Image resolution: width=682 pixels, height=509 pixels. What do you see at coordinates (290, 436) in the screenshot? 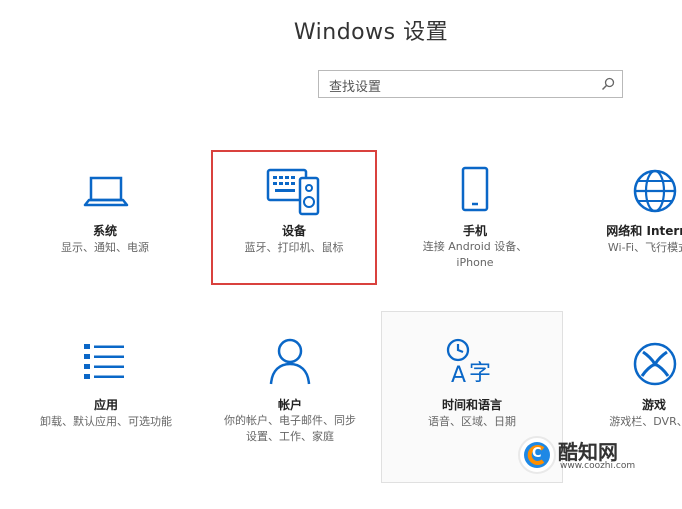
I see `tile-accounts-desc-line2: 设置、工作、家庭` at bounding box center [290, 436].